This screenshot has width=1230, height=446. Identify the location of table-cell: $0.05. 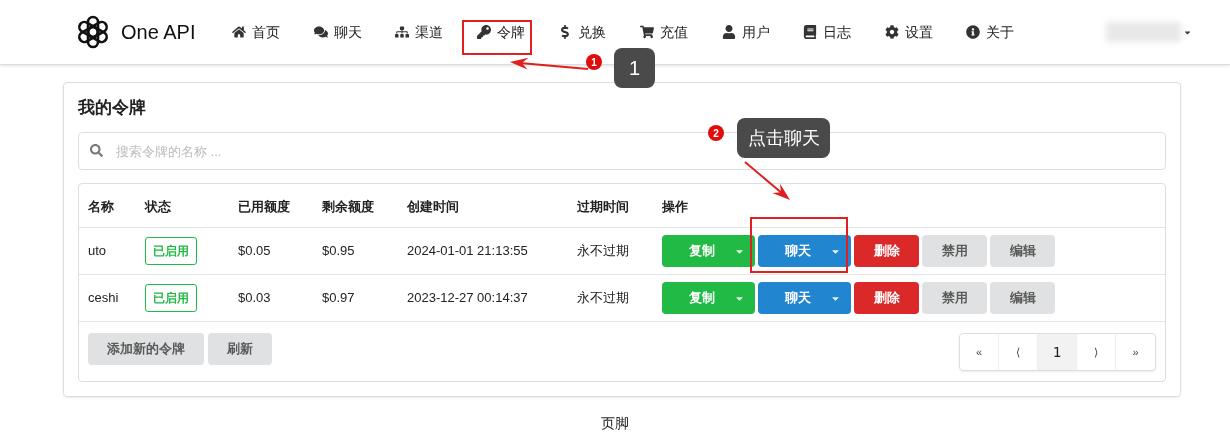
(254, 251).